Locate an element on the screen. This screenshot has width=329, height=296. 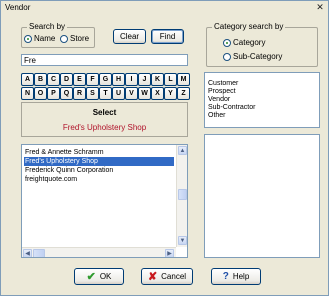
letter-button-n: N is located at coordinates (27, 93).